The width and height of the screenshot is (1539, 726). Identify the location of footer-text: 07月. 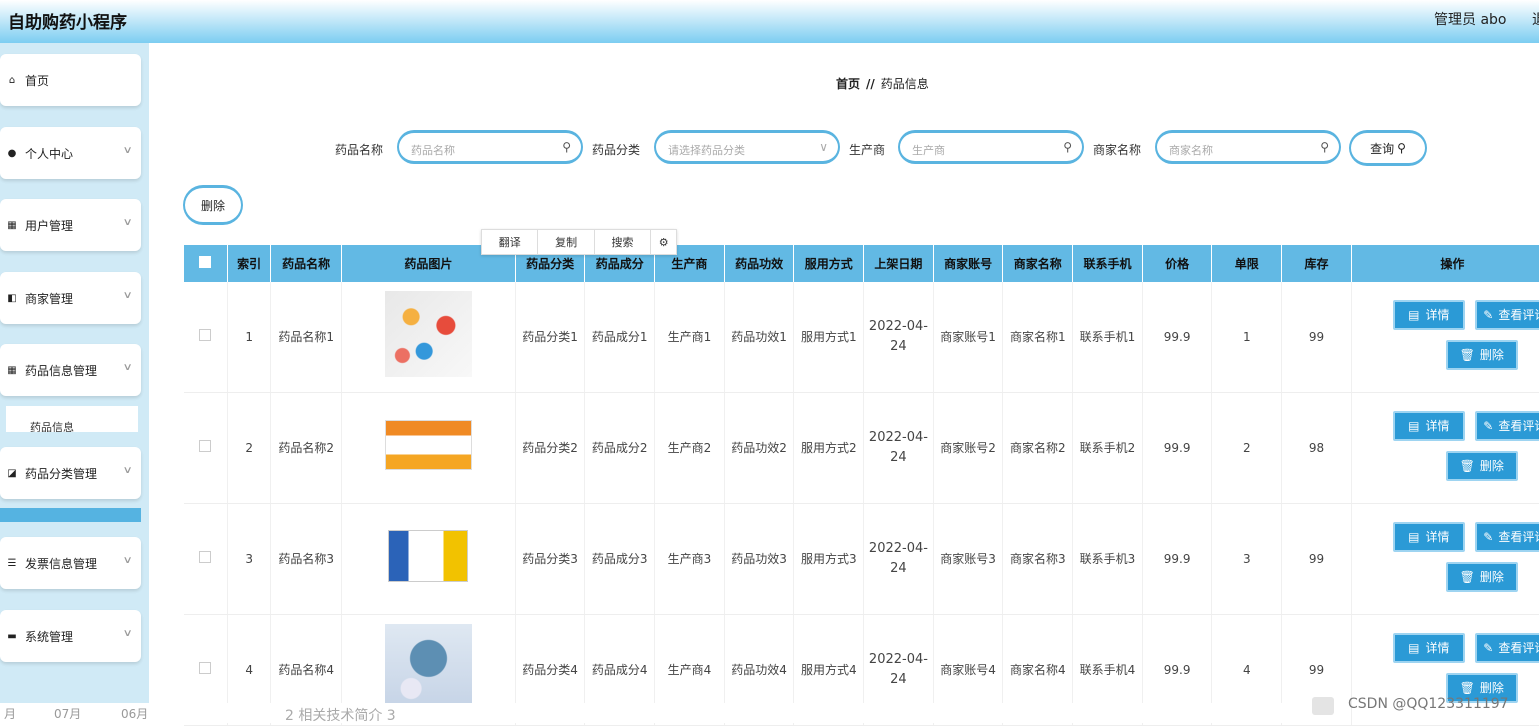
(68, 714).